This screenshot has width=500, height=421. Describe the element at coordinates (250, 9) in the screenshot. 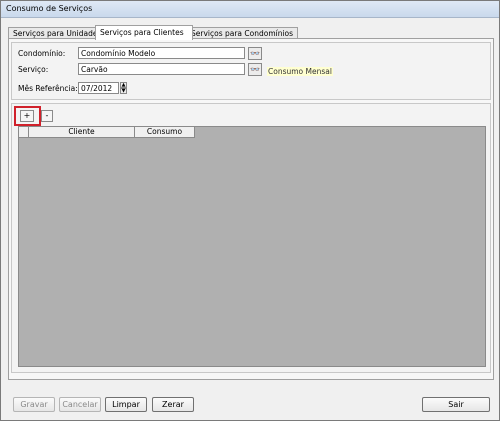

I see `title-bar: Consumo de Serviços` at that location.